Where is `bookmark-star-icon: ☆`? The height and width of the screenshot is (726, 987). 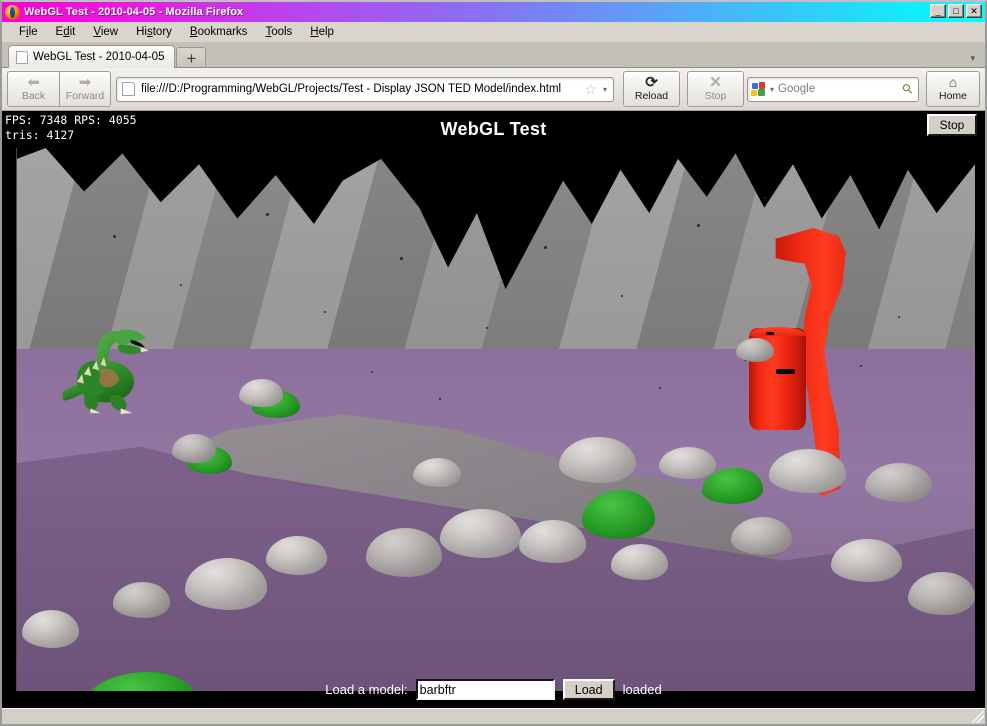
bookmark-star-icon: ☆ is located at coordinates (590, 89).